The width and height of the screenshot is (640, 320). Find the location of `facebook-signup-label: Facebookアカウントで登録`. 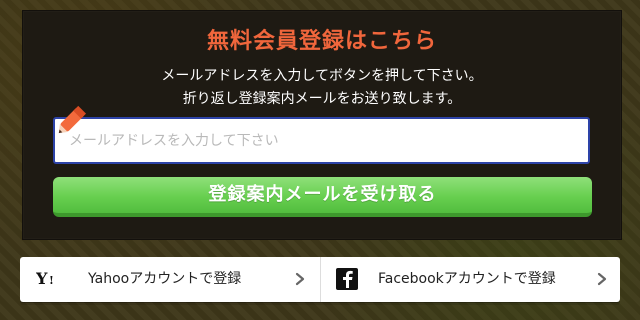

facebook-signup-label: Facebookアカウントで登録 is located at coordinates (467, 279).